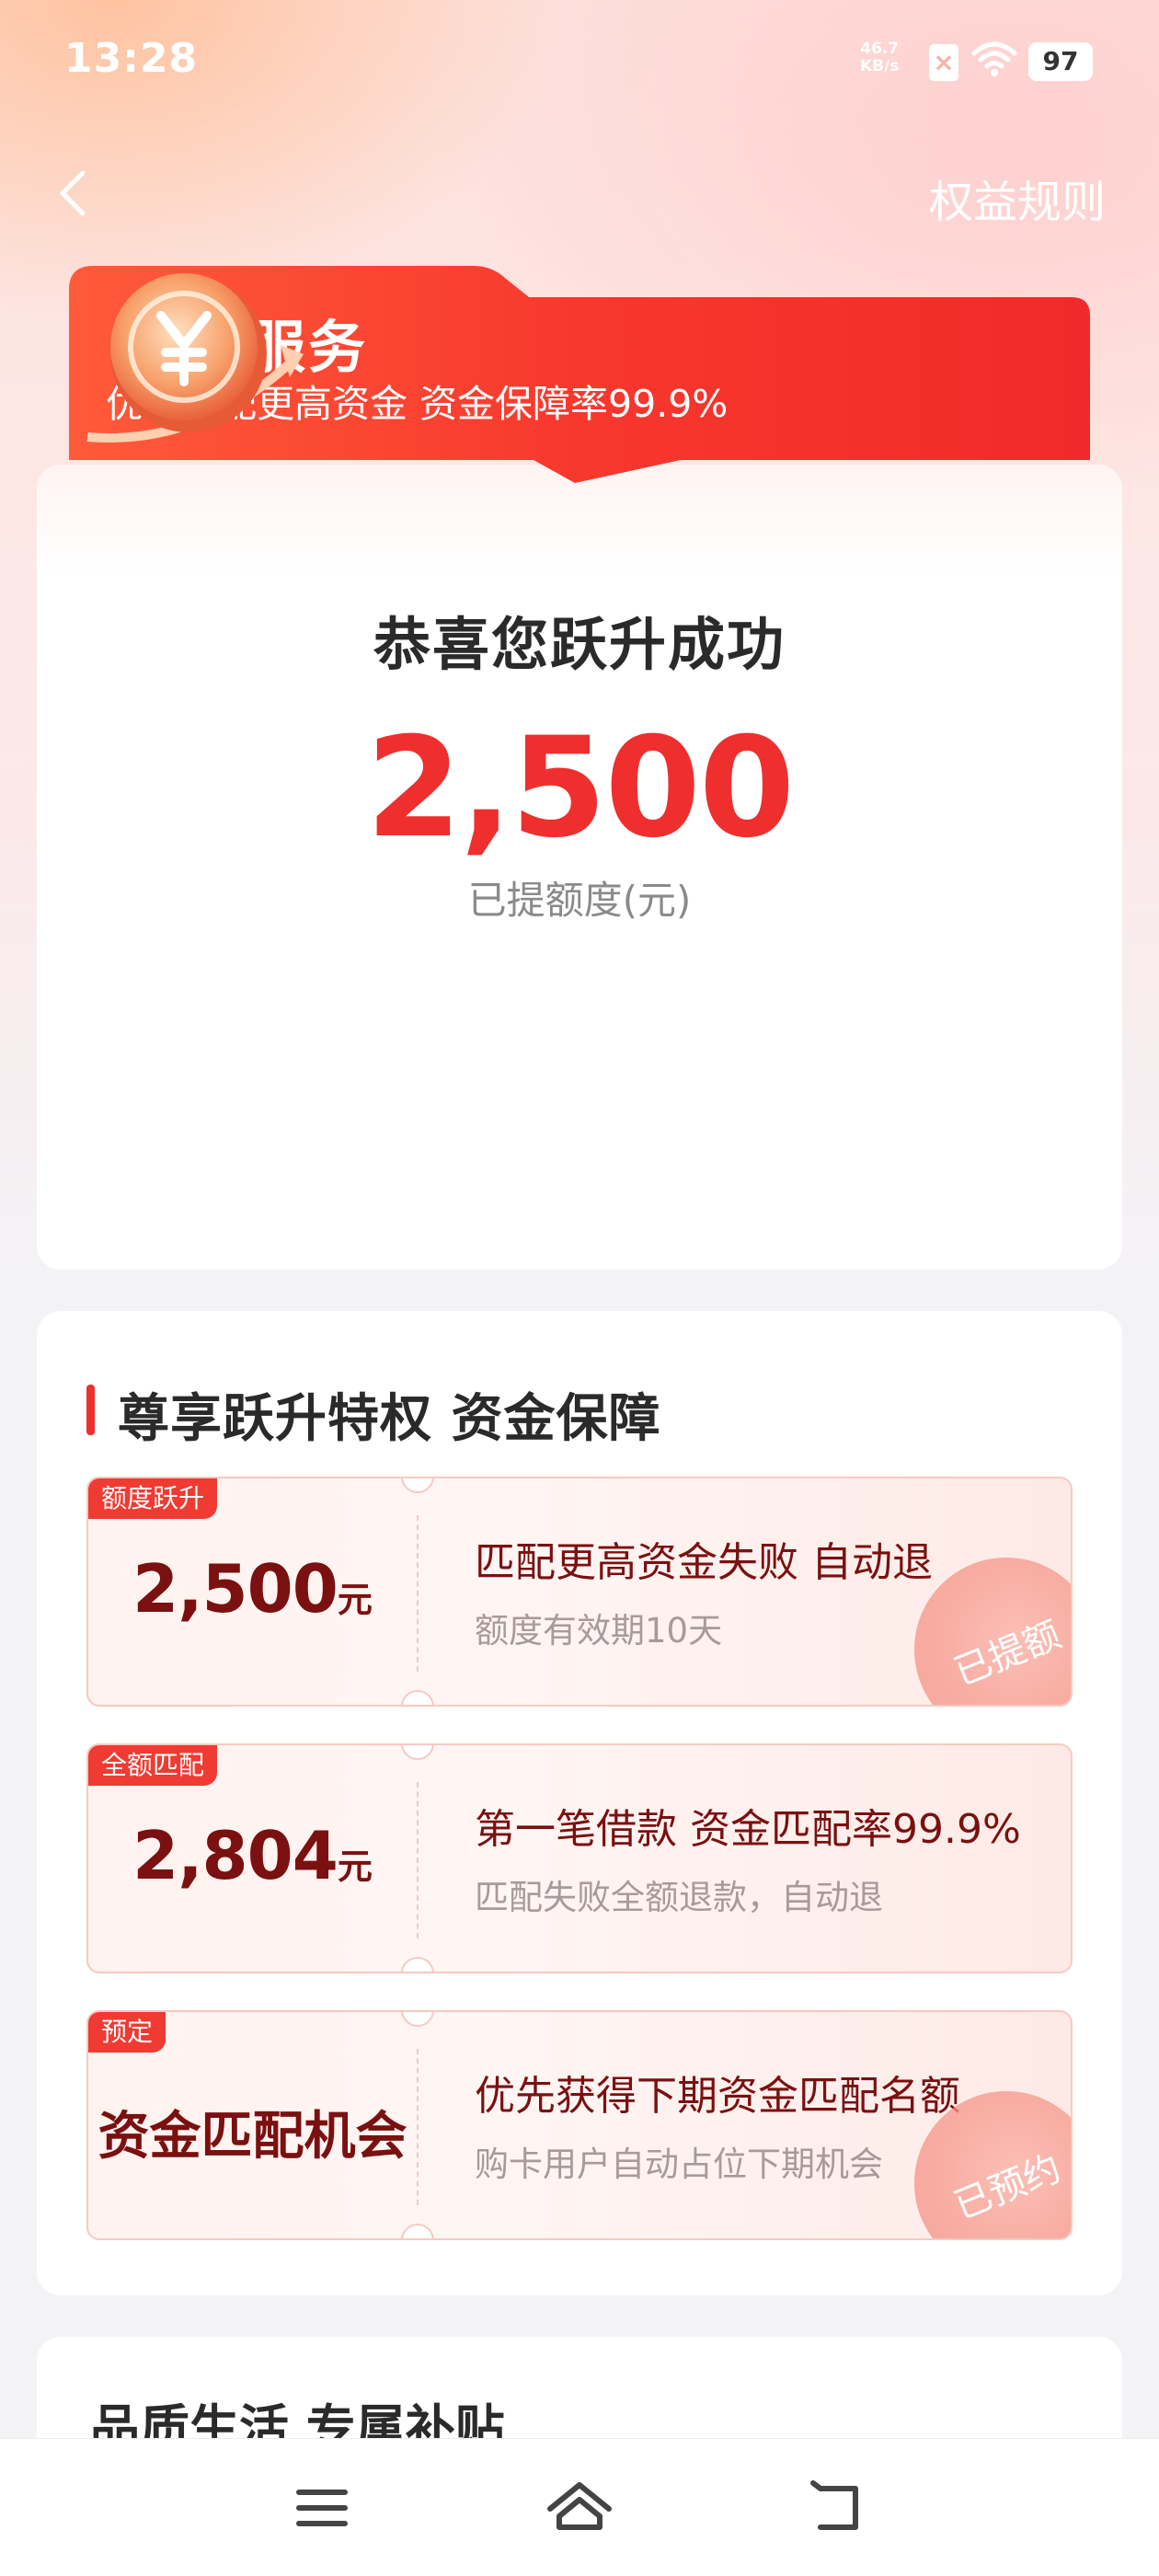  I want to click on network-speed: 46.7 KB/s, so click(879, 57).